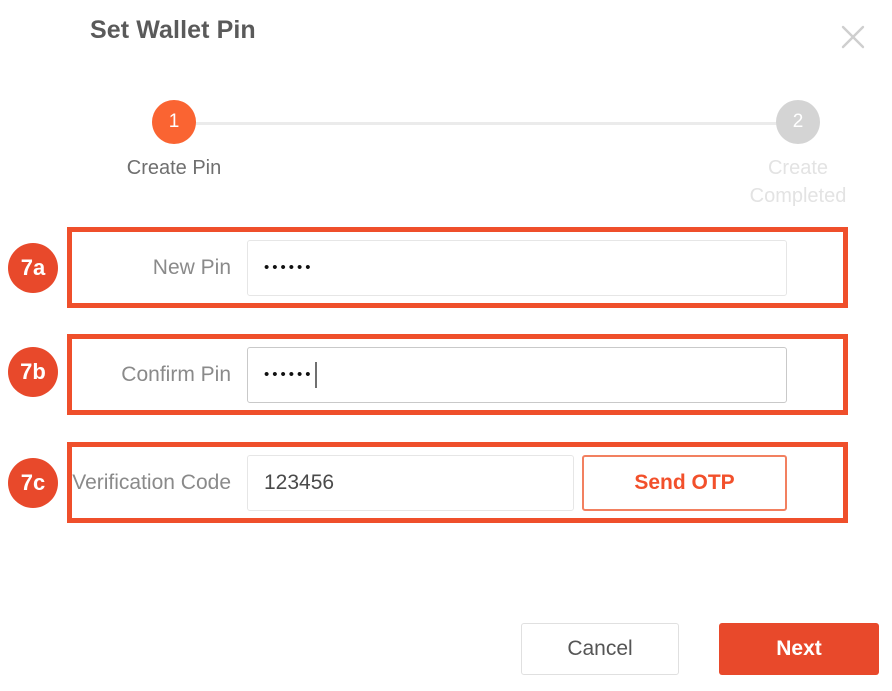 The height and width of the screenshot is (691, 892). What do you see at coordinates (174, 122) in the screenshot?
I see `stepper-step-1-number: 1` at bounding box center [174, 122].